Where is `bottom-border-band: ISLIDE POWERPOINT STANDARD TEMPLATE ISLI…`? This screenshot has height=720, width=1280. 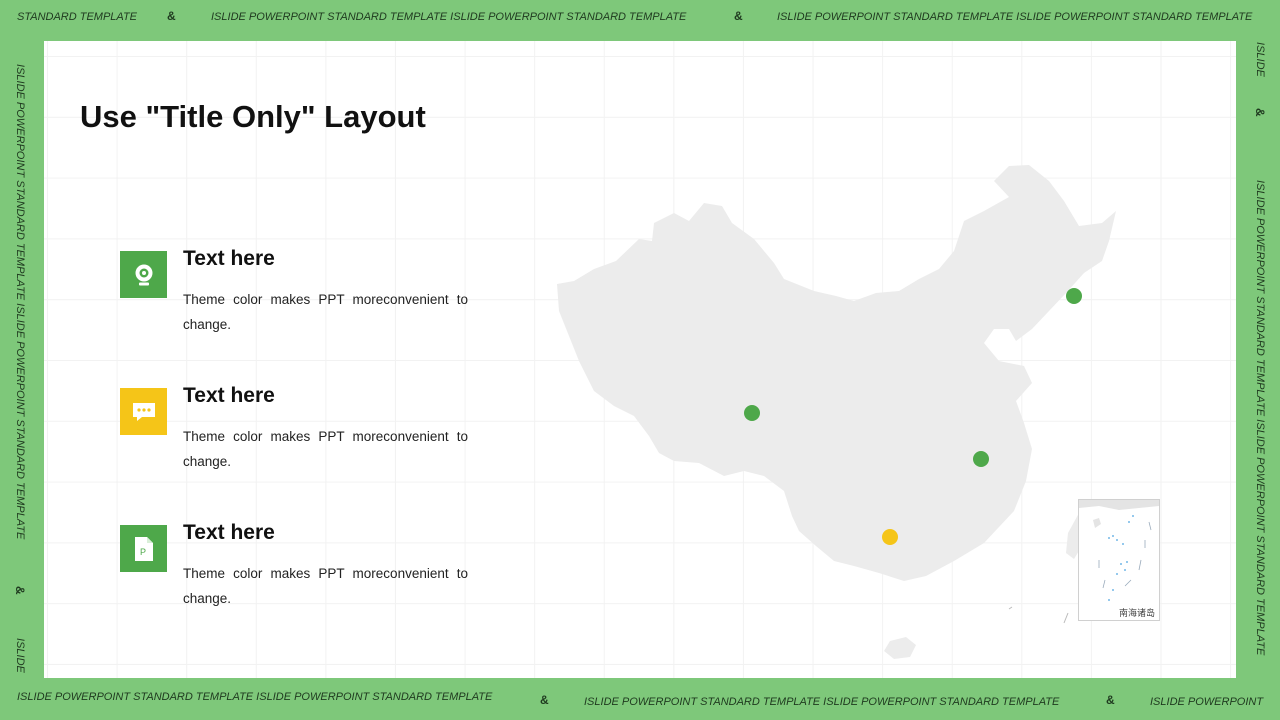 bottom-border-band: ISLIDE POWERPOINT STANDARD TEMPLATE ISLI… is located at coordinates (640, 700).